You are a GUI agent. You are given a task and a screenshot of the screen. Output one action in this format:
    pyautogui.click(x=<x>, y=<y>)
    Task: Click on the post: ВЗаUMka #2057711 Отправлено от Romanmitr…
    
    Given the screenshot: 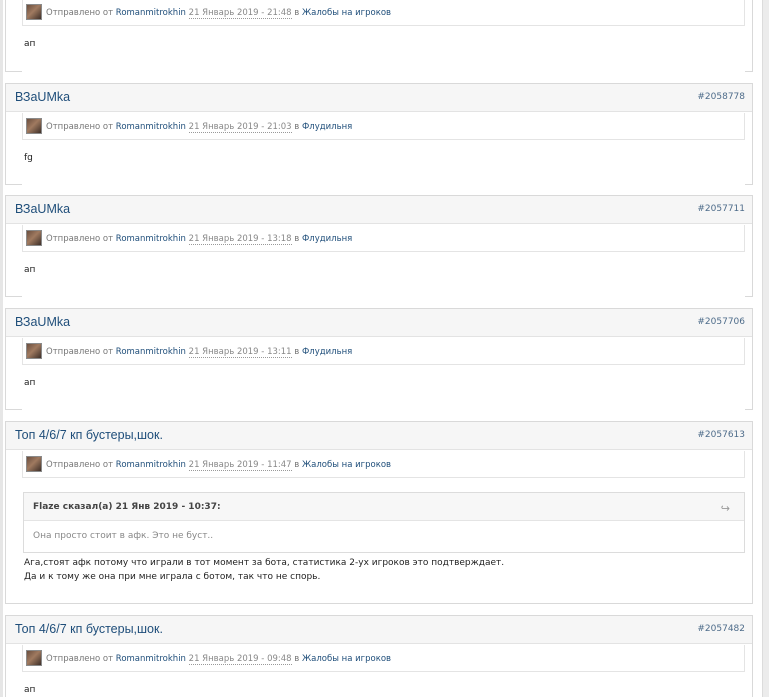 What is the action you would take?
    pyautogui.click(x=379, y=246)
    